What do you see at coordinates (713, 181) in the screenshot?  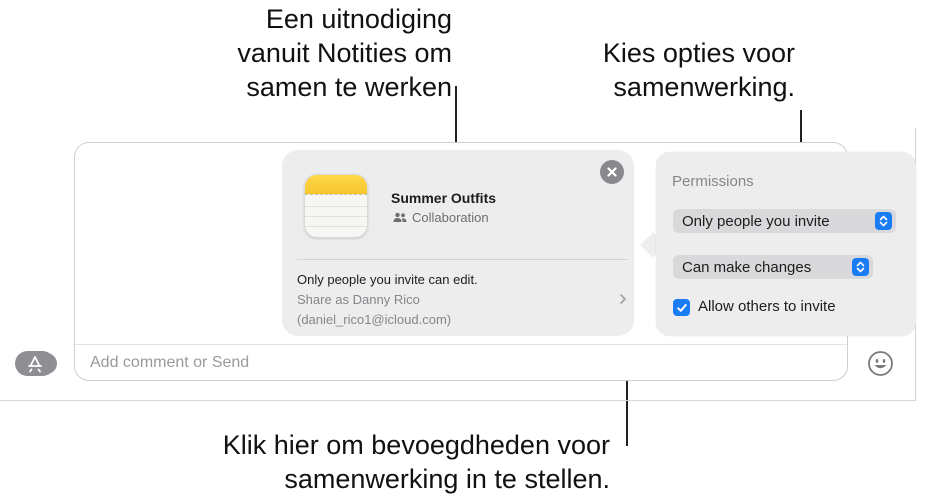 I see `permissions-heading: Permissions` at bounding box center [713, 181].